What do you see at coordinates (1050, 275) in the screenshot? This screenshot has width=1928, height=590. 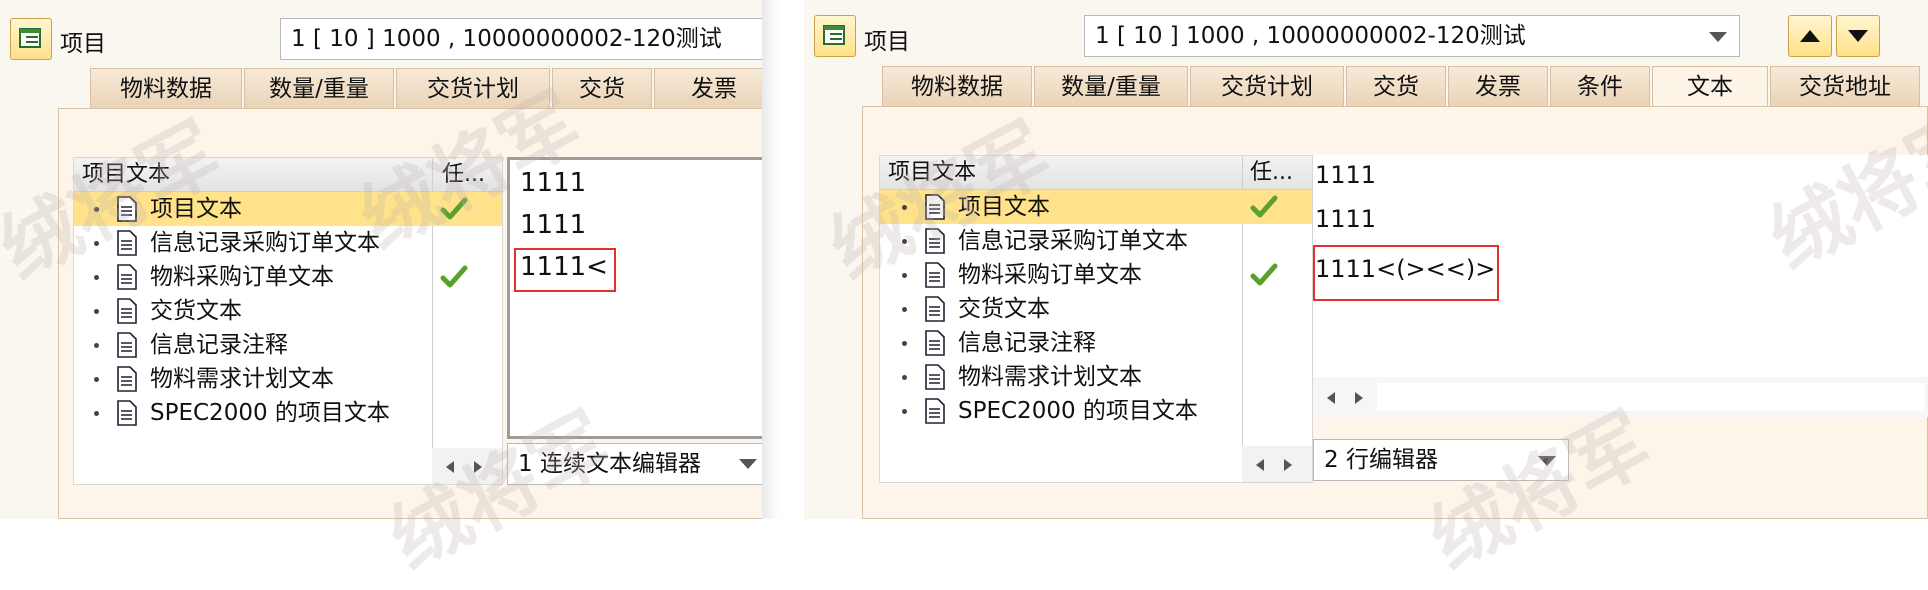 I see `tree-row-label: 物料采购订单文本` at bounding box center [1050, 275].